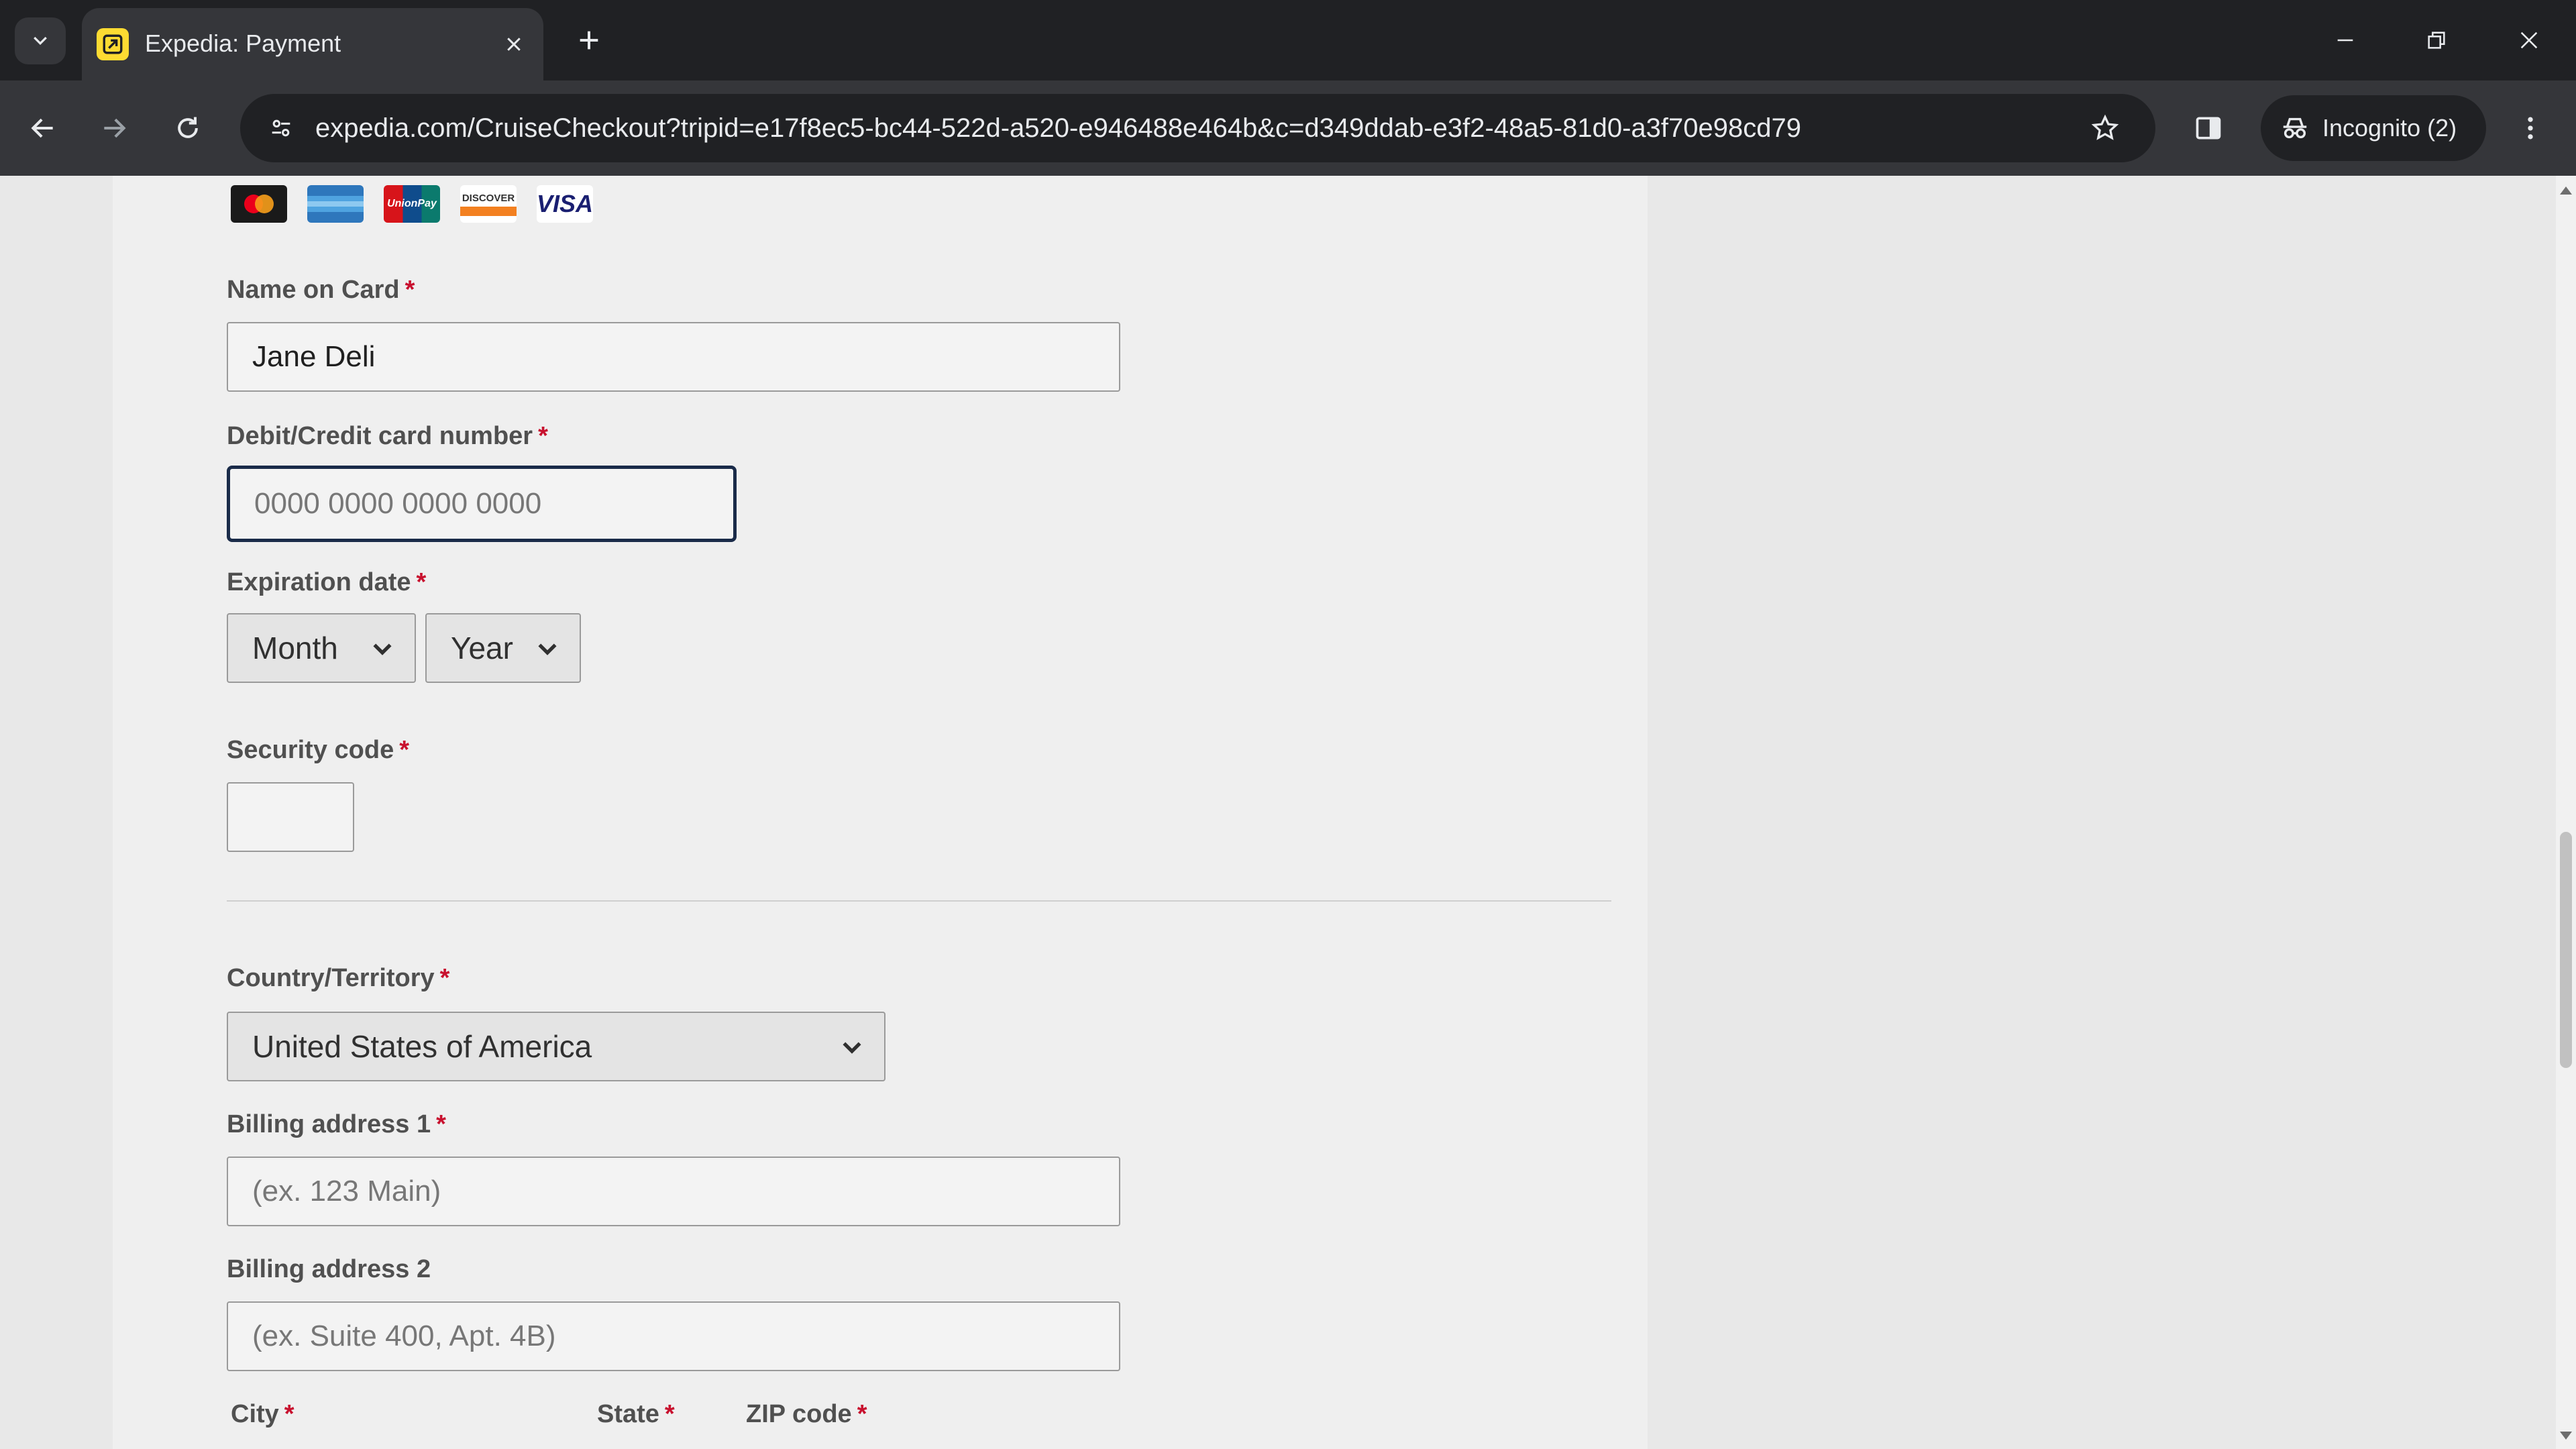 This screenshot has width=2576, height=1449. What do you see at coordinates (565, 204) in the screenshot?
I see `visa-logo-icon: VISA` at bounding box center [565, 204].